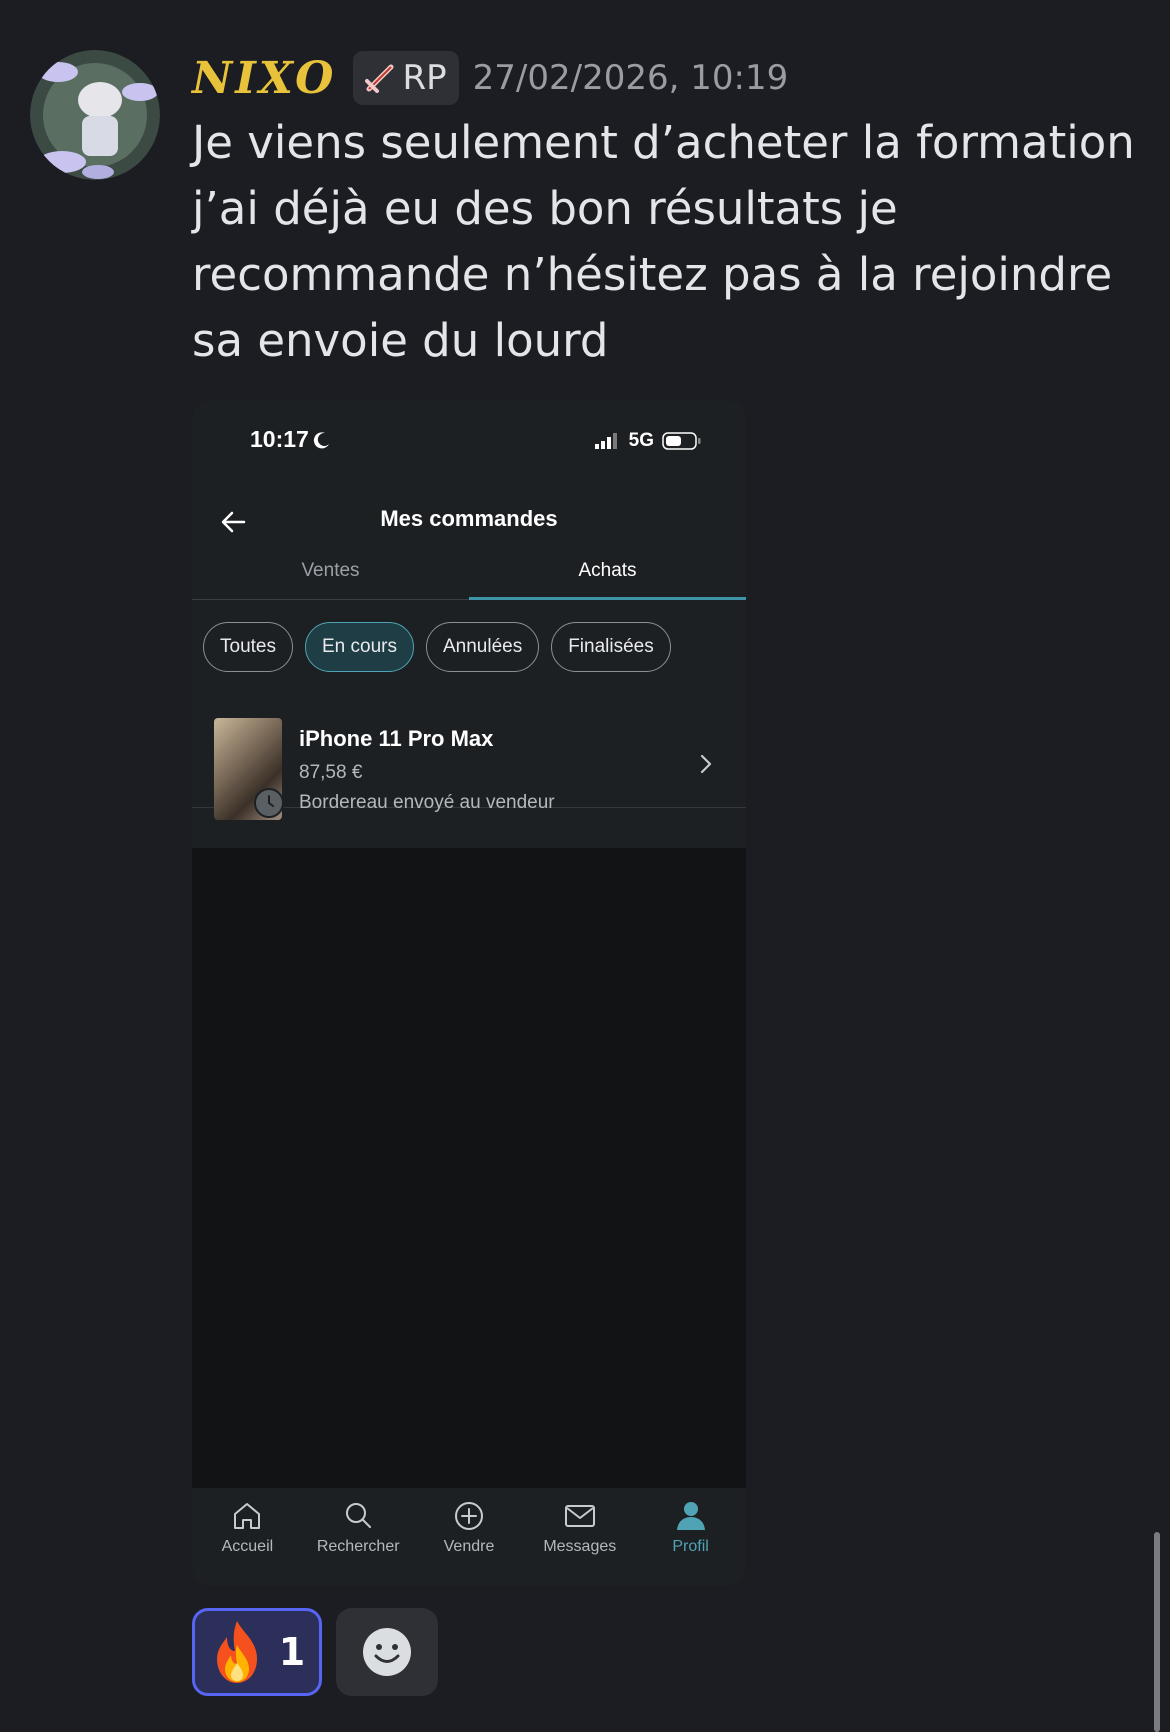 The image size is (1170, 1732). I want to click on battery-icon, so click(681, 441).